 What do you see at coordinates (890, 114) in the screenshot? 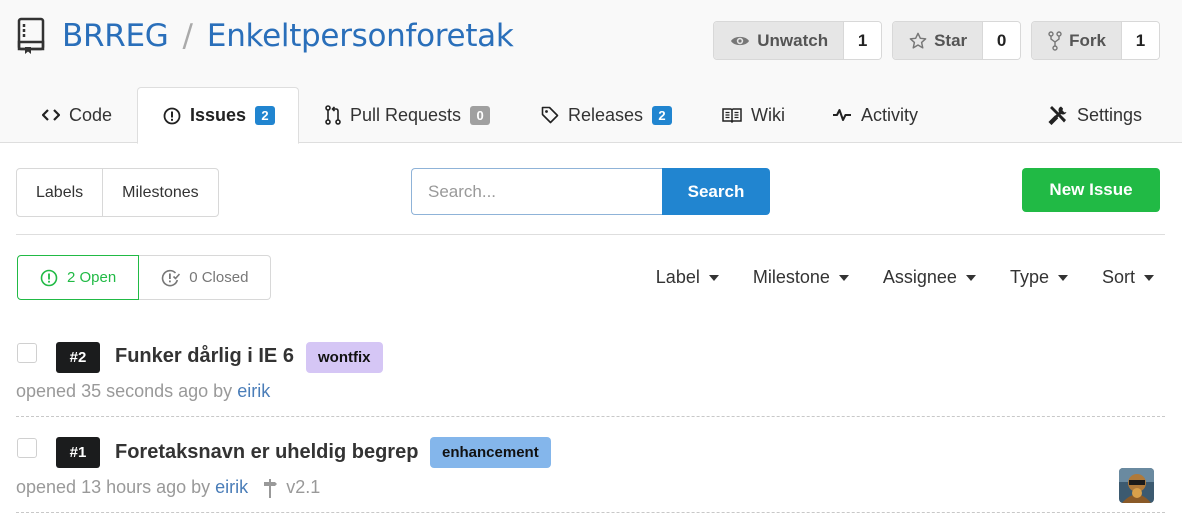
I see `tab-activity-label: Activity` at bounding box center [890, 114].